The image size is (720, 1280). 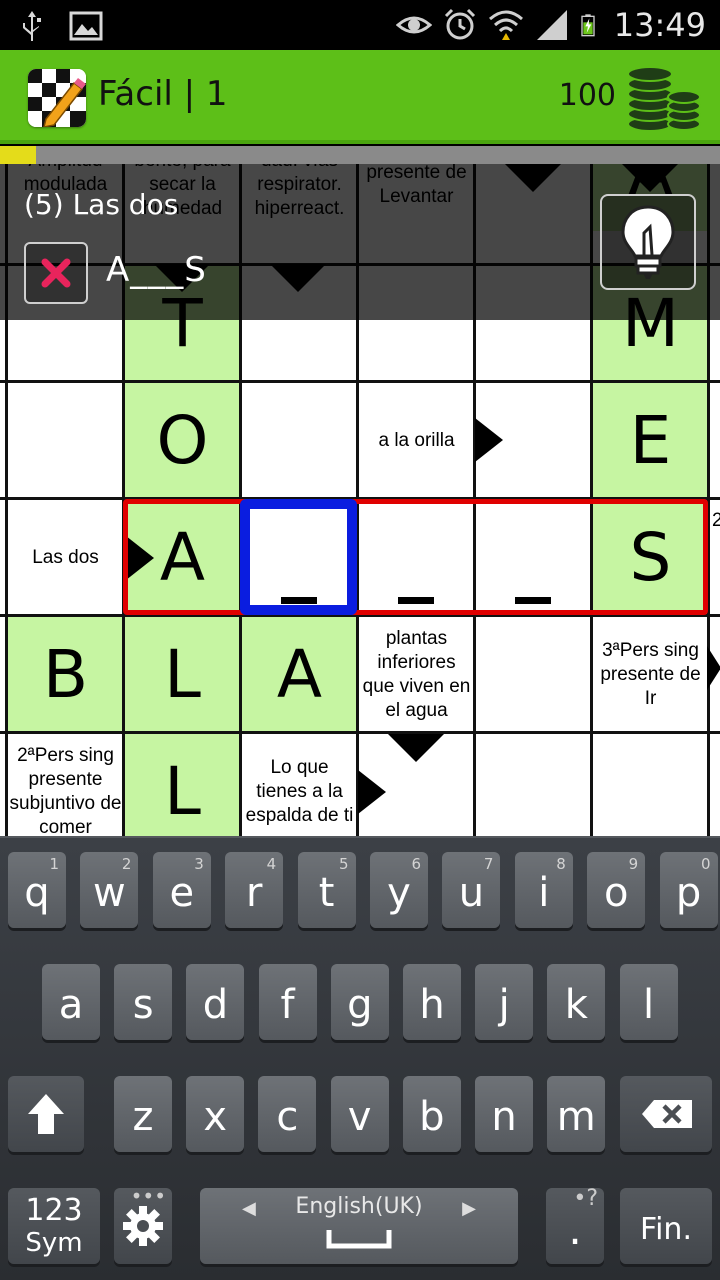 I want to click on shift-arrow-icon, so click(x=46, y=1114).